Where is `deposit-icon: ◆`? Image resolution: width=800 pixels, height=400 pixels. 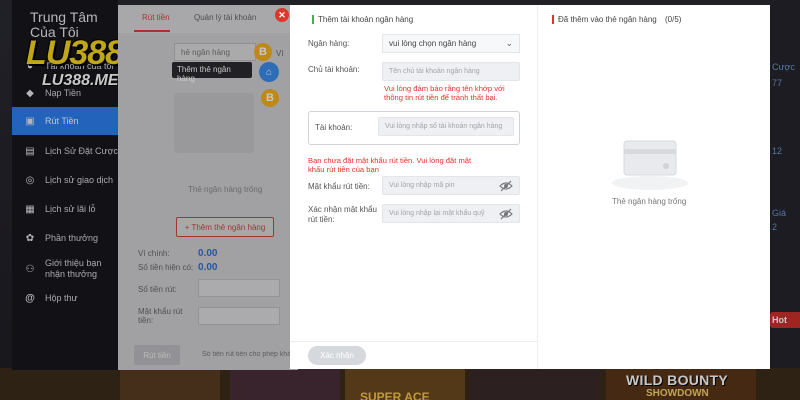 deposit-icon: ◆ is located at coordinates (30, 93).